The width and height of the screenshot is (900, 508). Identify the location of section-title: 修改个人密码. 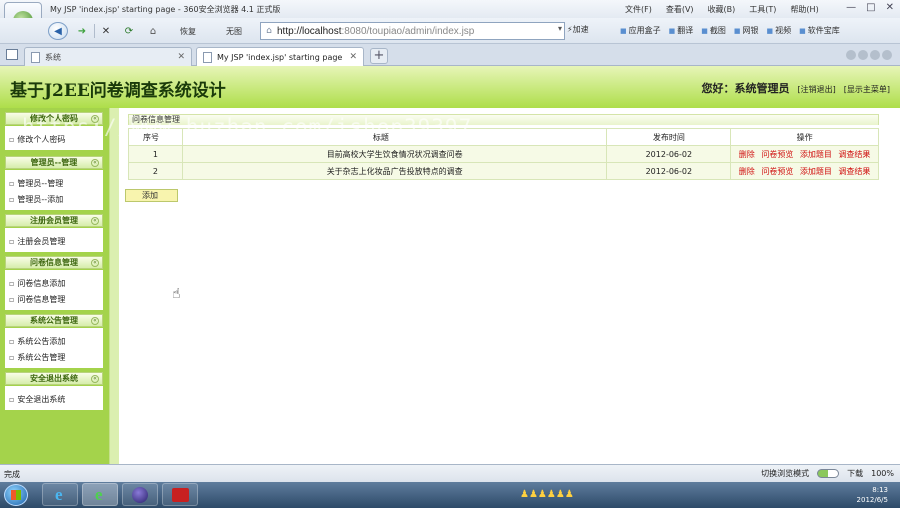
(54, 118).